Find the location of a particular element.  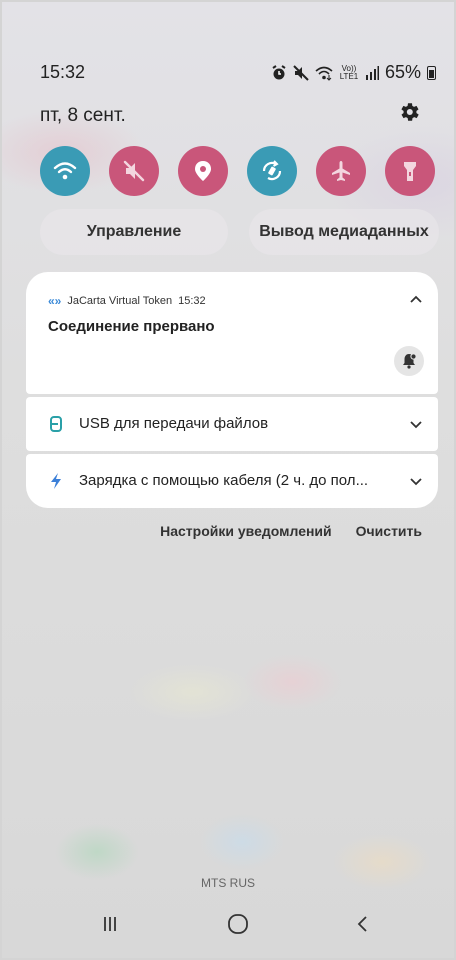

notification-time: 15:32 is located at coordinates (192, 301).